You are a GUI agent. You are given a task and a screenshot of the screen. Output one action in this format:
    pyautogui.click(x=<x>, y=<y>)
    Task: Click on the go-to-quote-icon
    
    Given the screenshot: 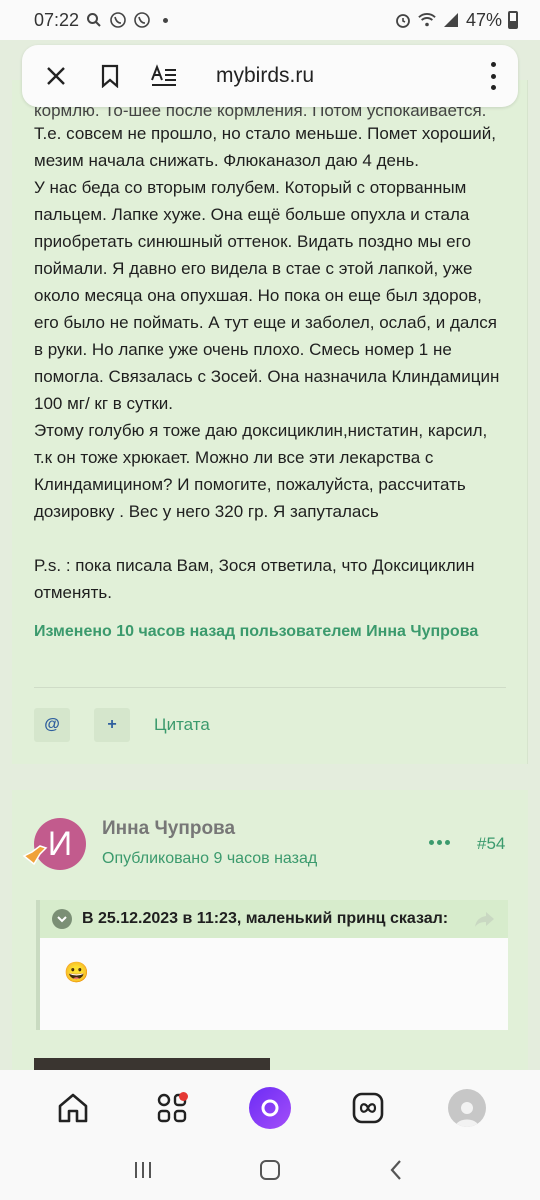 What is the action you would take?
    pyautogui.click(x=485, y=919)
    